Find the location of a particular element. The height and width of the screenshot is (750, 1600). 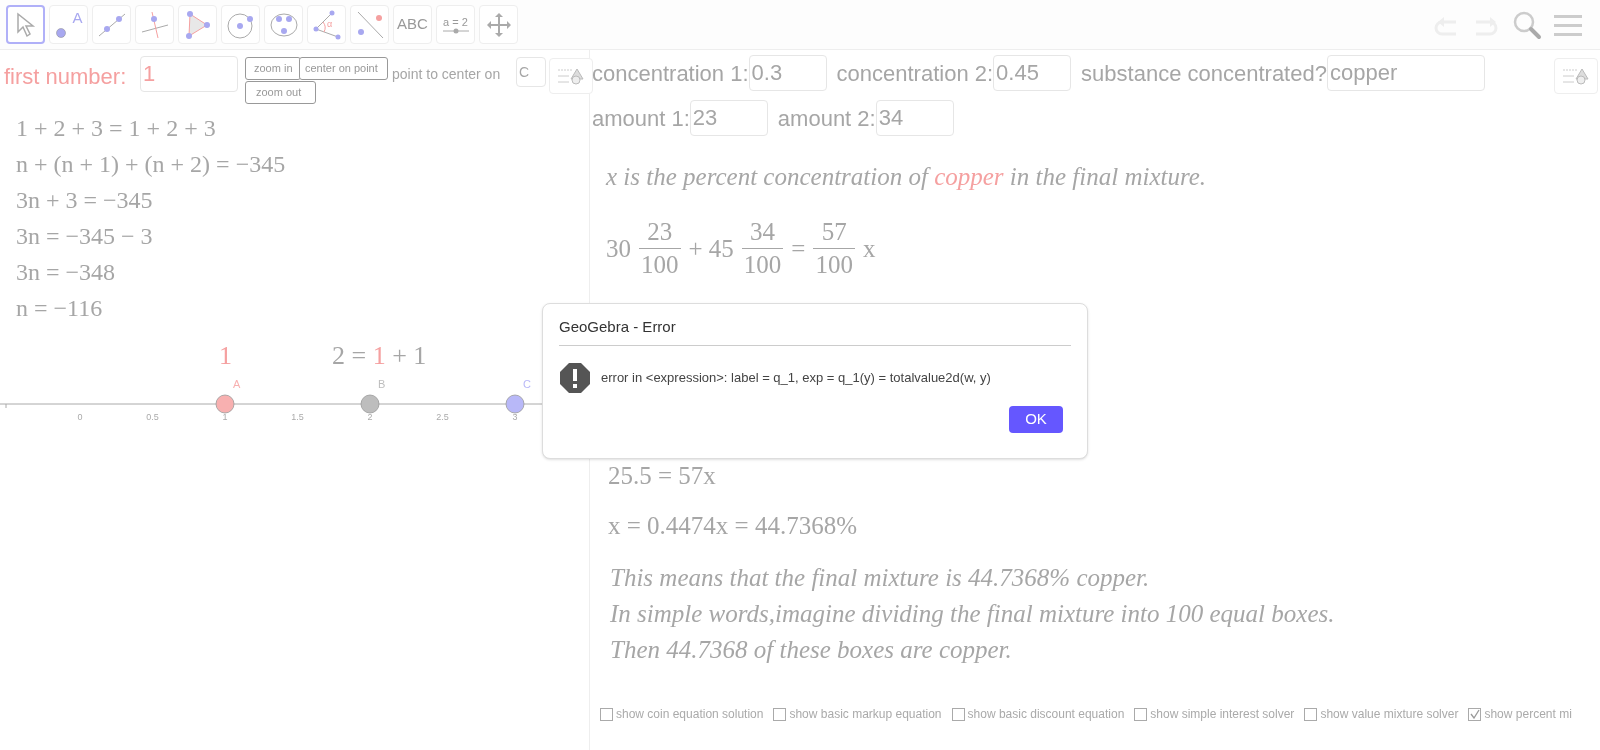

tick-label: 3 is located at coordinates (515, 417).